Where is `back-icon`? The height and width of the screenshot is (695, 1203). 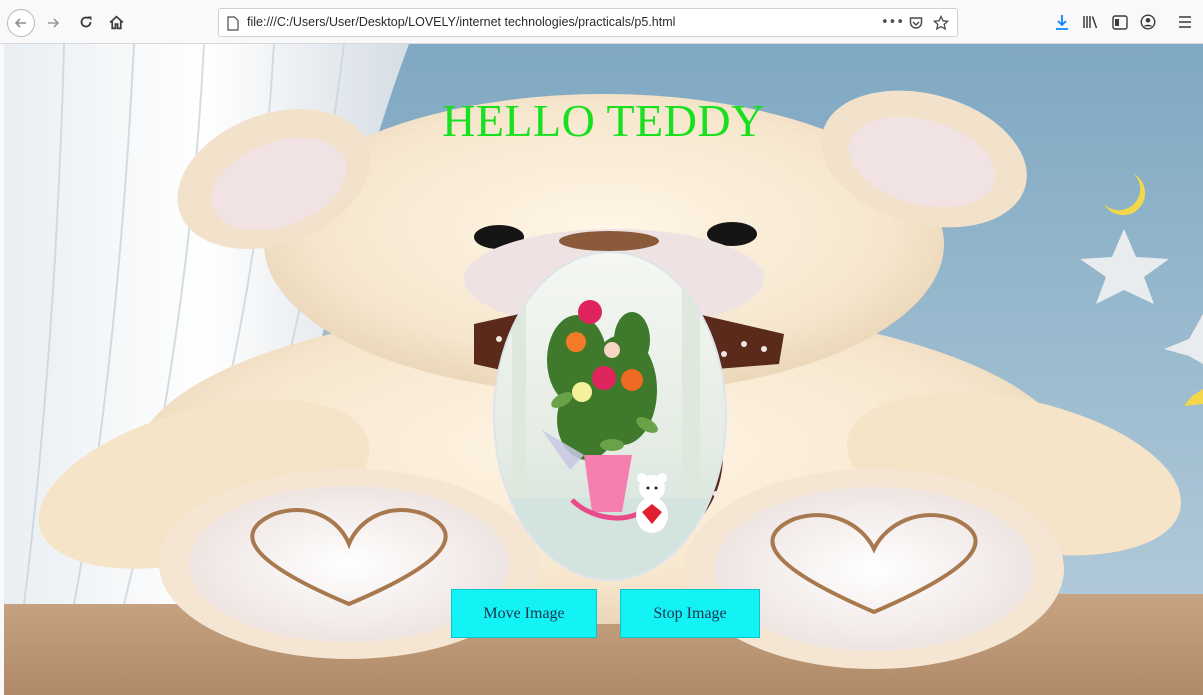 back-icon is located at coordinates (21, 23).